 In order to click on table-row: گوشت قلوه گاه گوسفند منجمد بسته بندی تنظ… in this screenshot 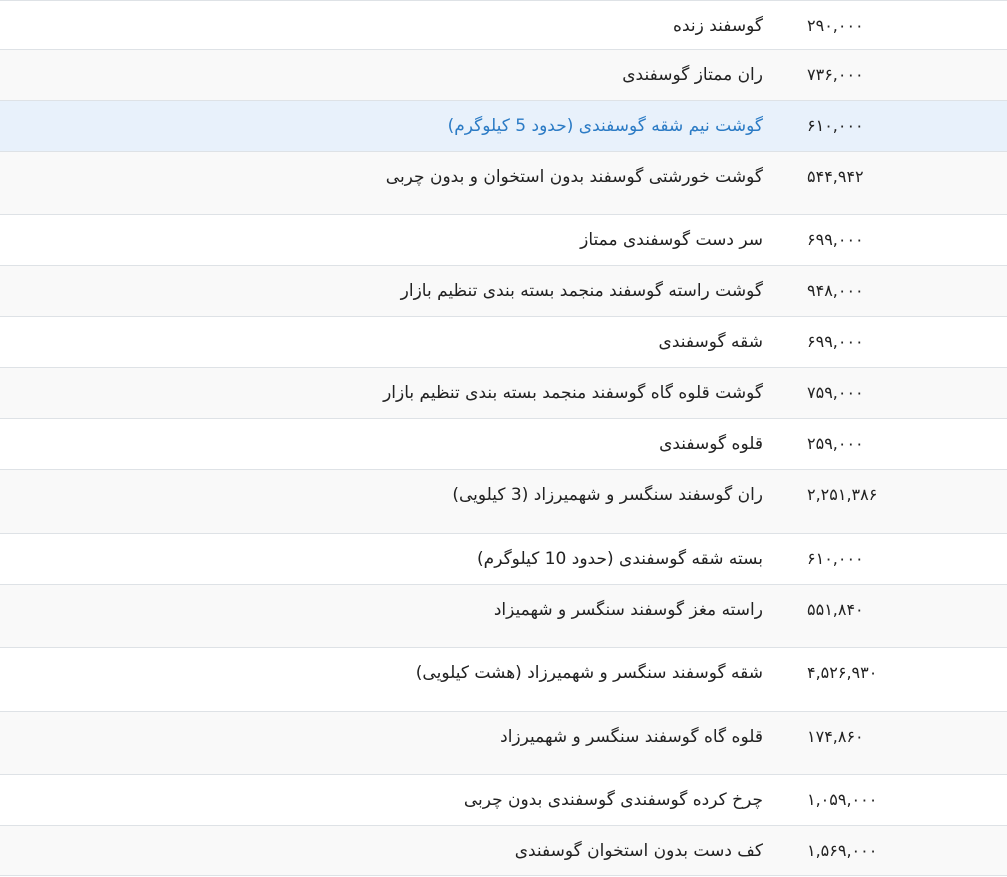, I will do `click(503, 393)`.